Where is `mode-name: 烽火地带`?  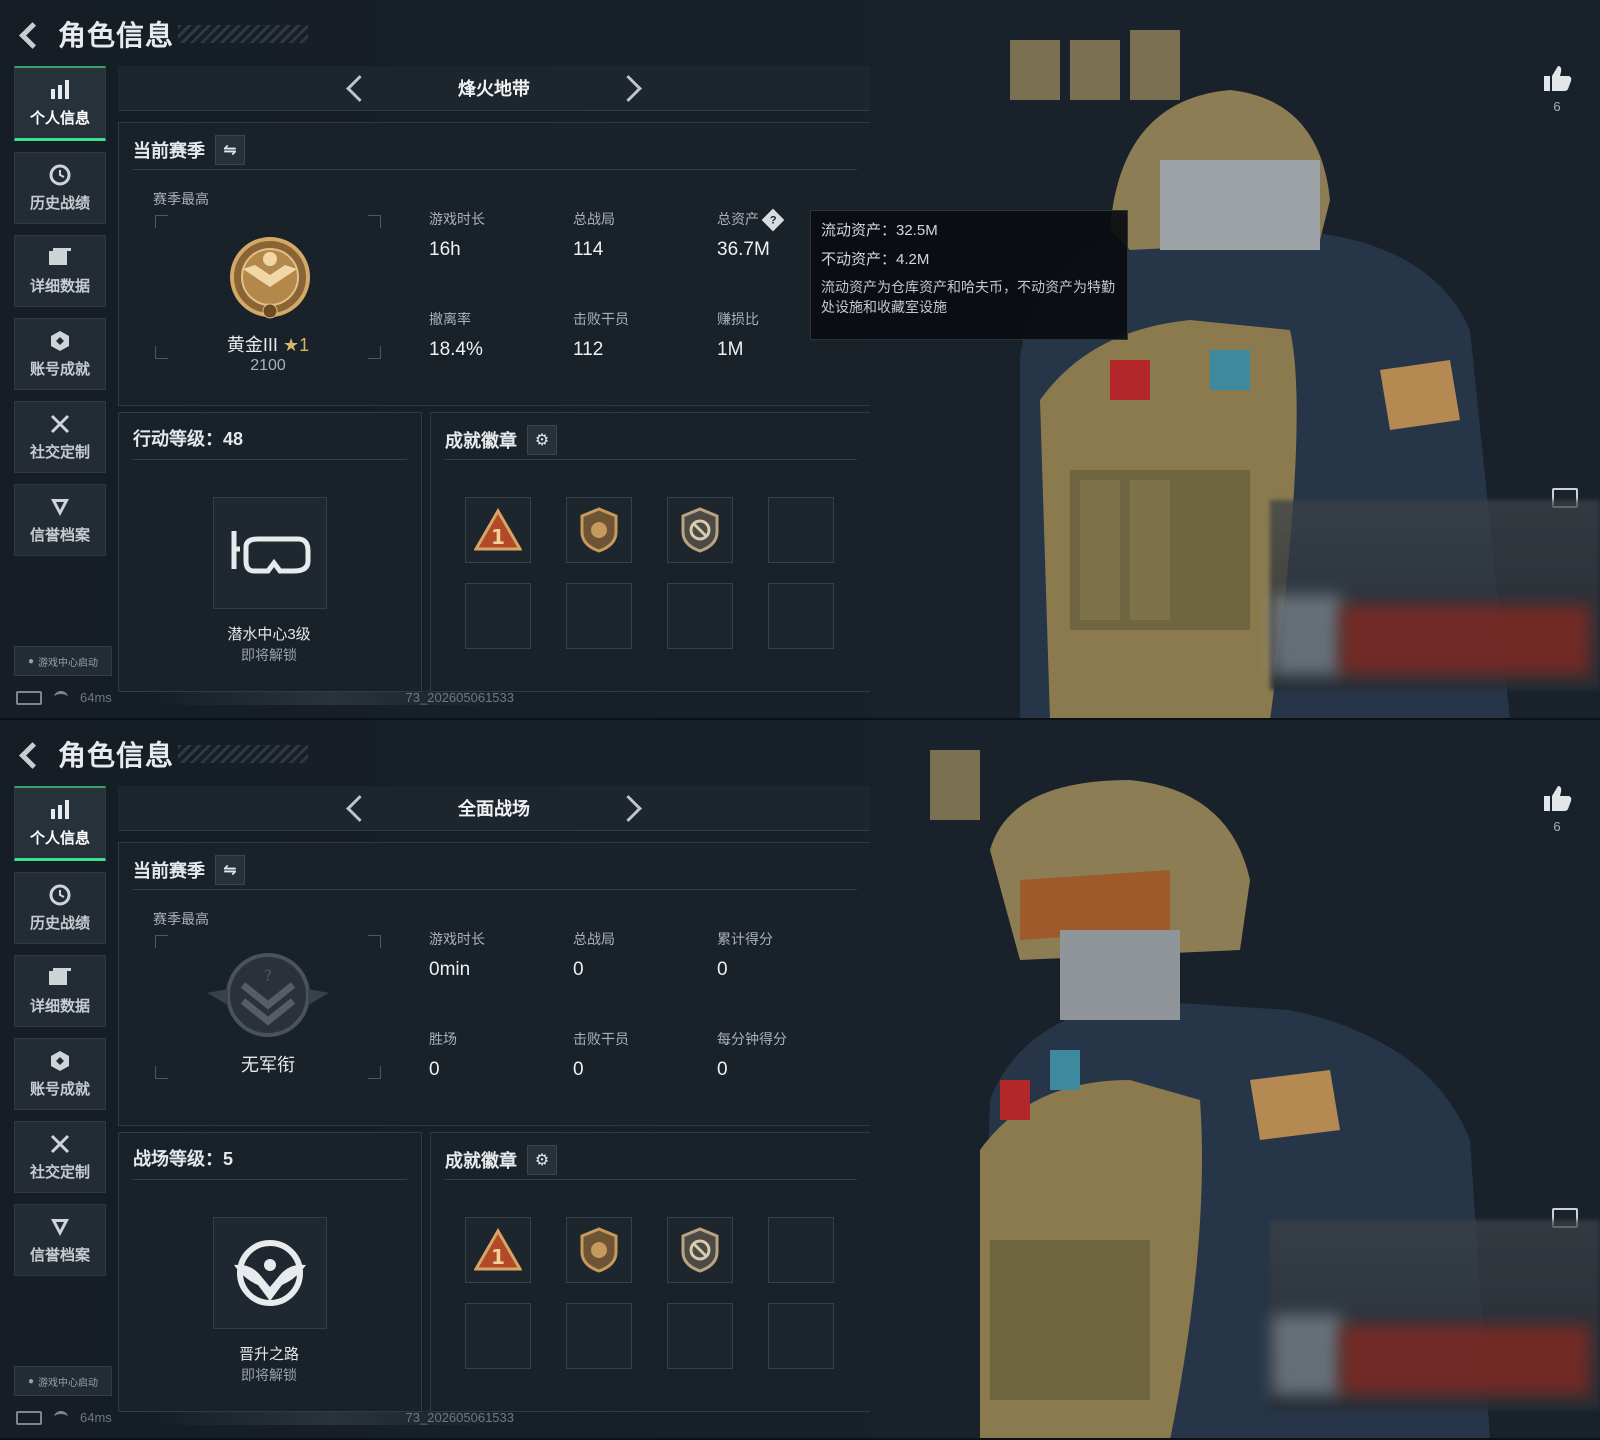 mode-name: 烽火地带 is located at coordinates (494, 89).